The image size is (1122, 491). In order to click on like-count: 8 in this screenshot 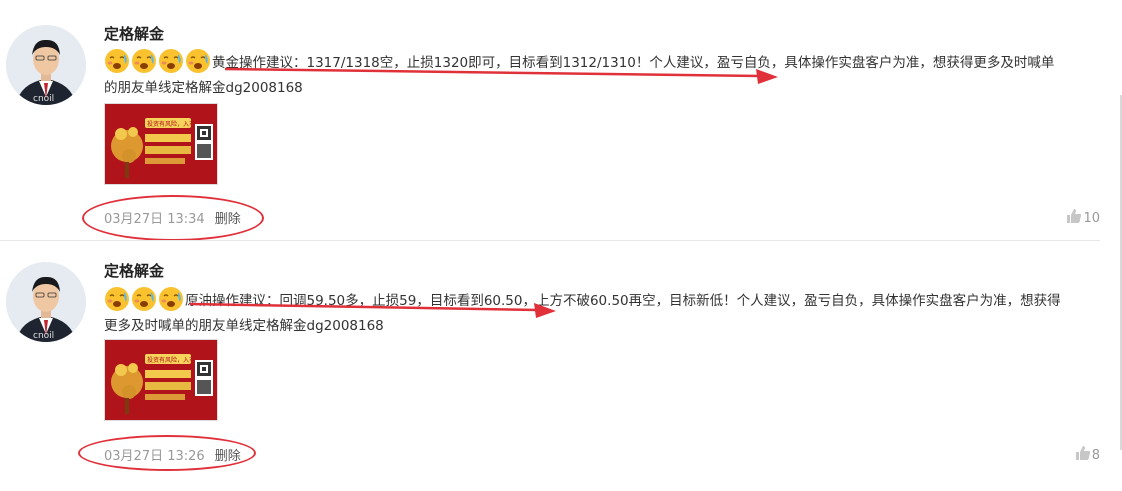, I will do `click(1095, 455)`.